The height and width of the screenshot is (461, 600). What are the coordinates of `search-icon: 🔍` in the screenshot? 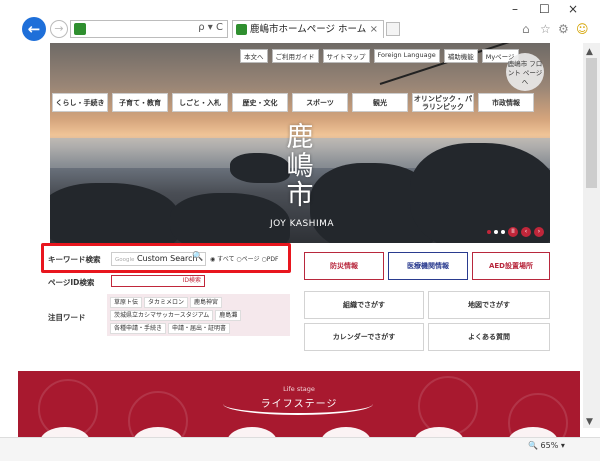 It's located at (197, 257).